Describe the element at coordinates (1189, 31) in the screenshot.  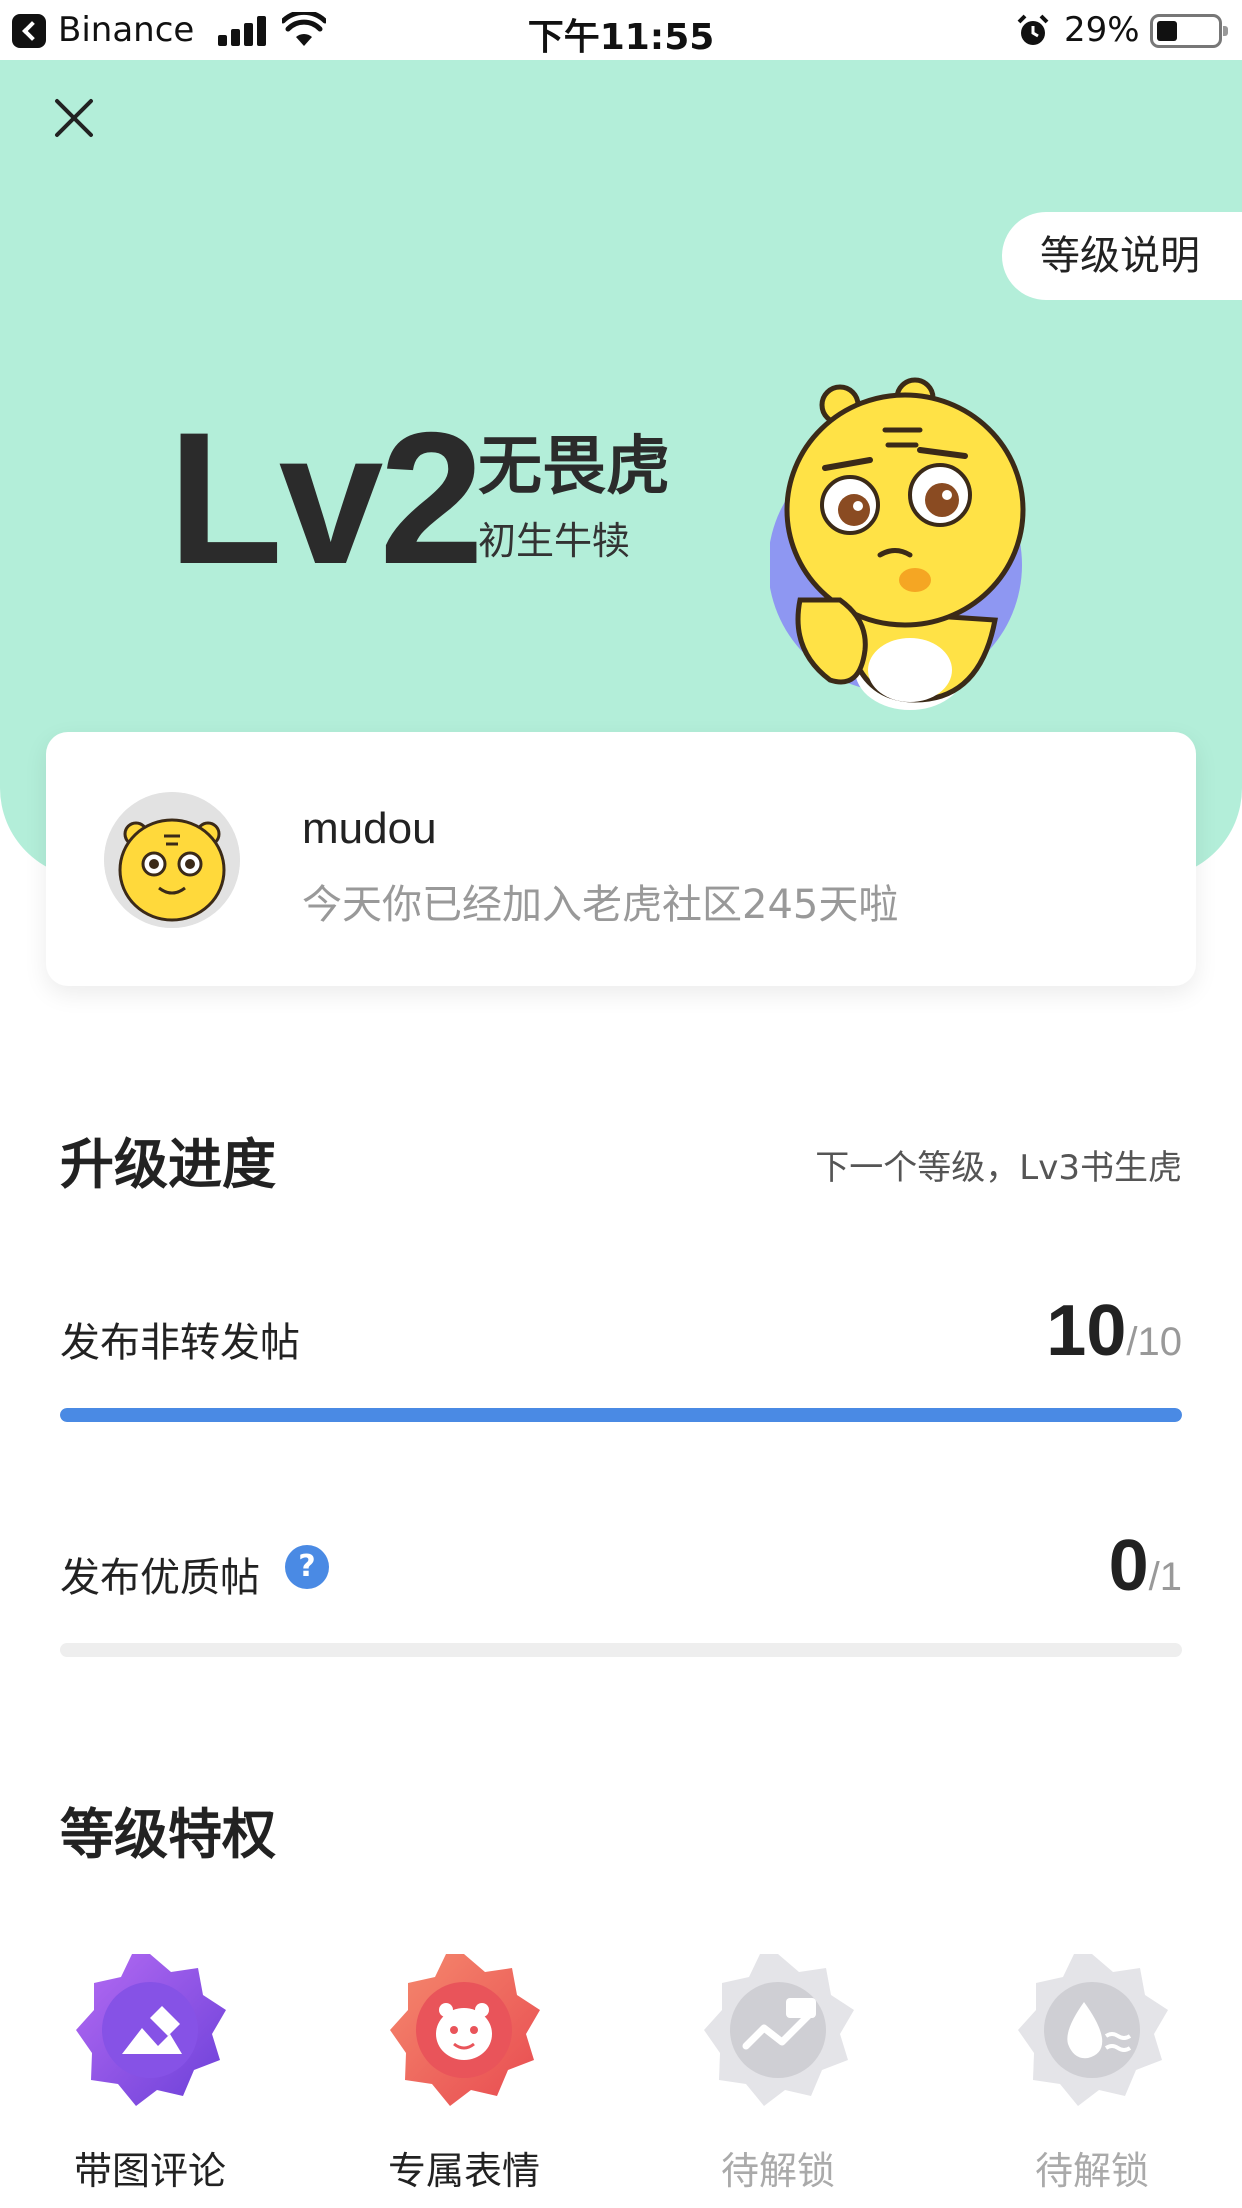
I see `battery-icon` at that location.